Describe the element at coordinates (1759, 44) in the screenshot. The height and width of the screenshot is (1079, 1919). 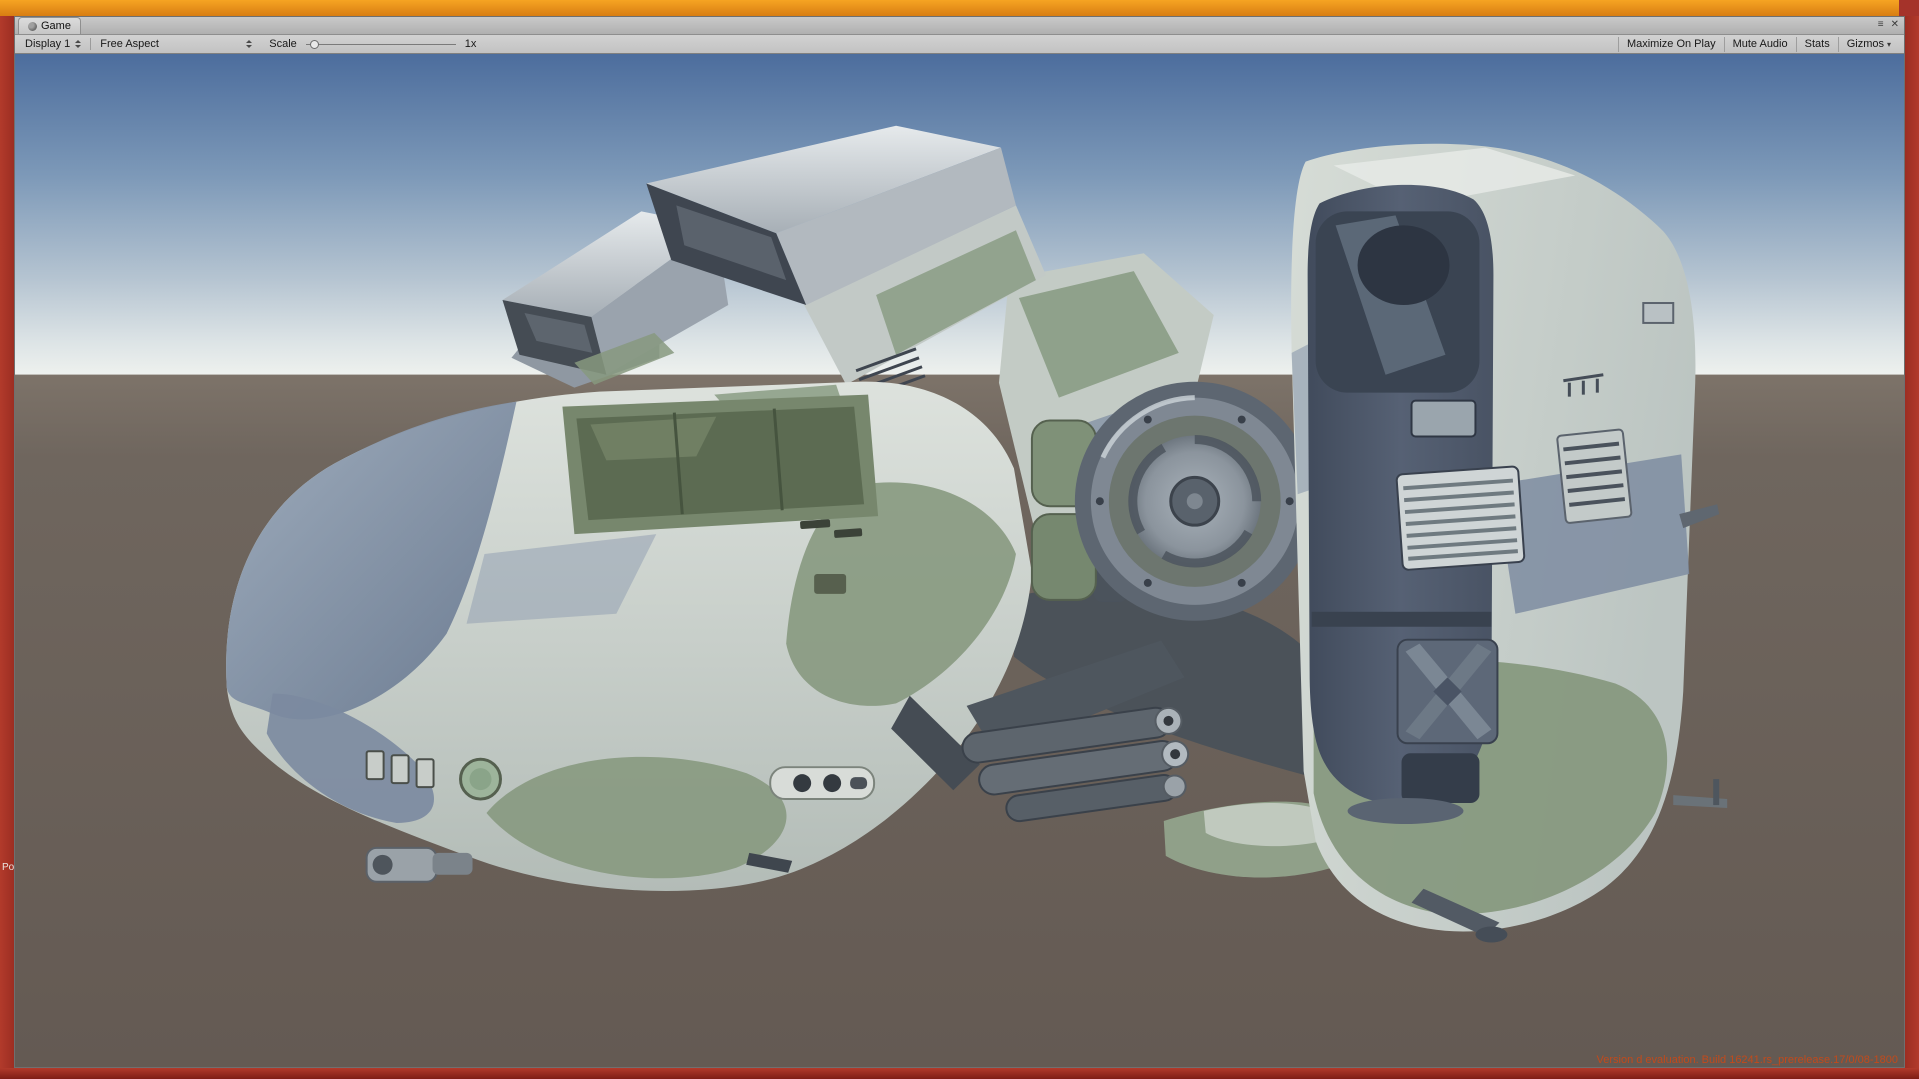
I see `mute-audio-button: Mute Audio` at that location.